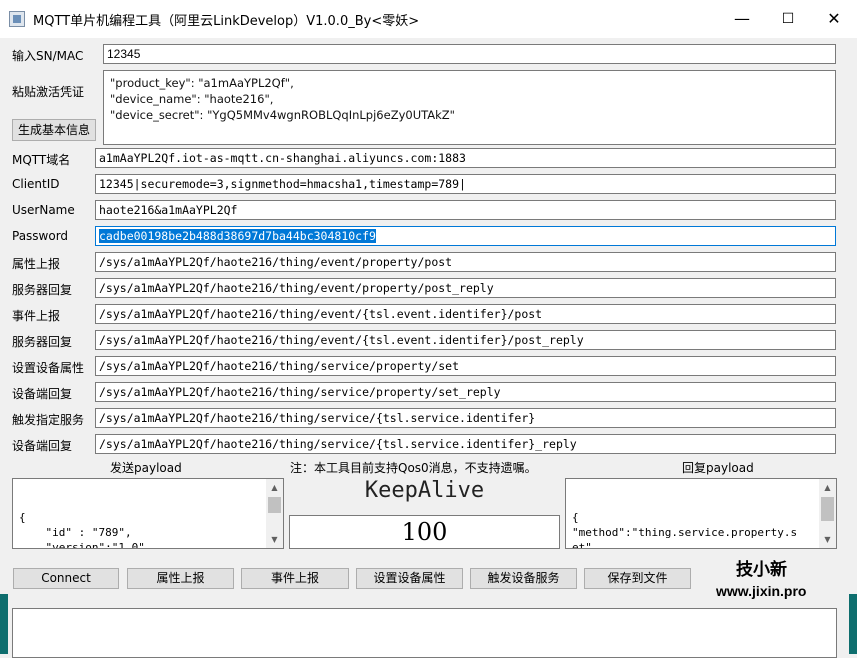  Describe the element at coordinates (409, 578) in the screenshot. I see `set-property-button: 设置设备属性` at that location.